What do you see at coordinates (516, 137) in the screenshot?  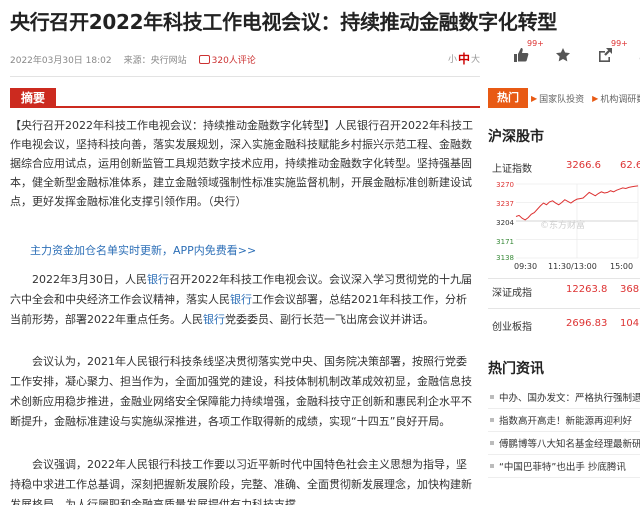 I see `market-title: 沪深股市` at bounding box center [516, 137].